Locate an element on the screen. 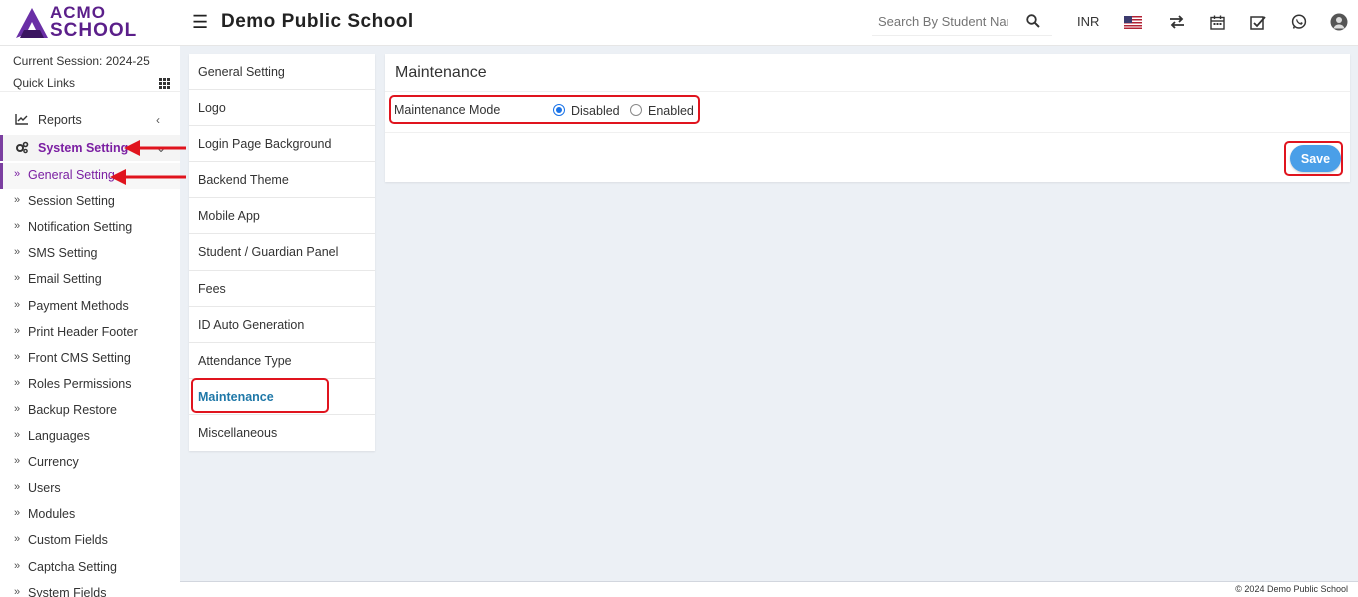  sidebar-subitem-captcha-setting: » Captcha Setting is located at coordinates (90, 568).